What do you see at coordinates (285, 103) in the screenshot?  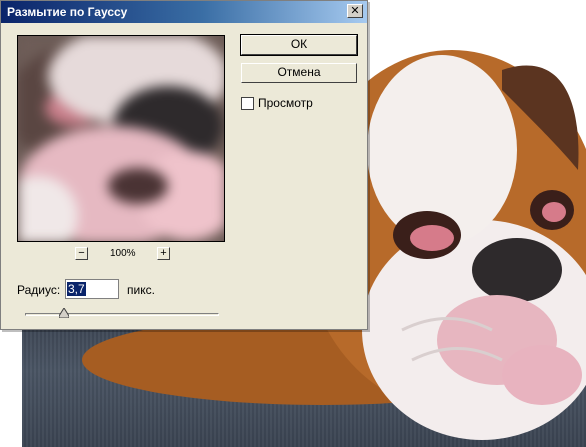 I see `preview-checkbox-label: Просмотр` at bounding box center [285, 103].